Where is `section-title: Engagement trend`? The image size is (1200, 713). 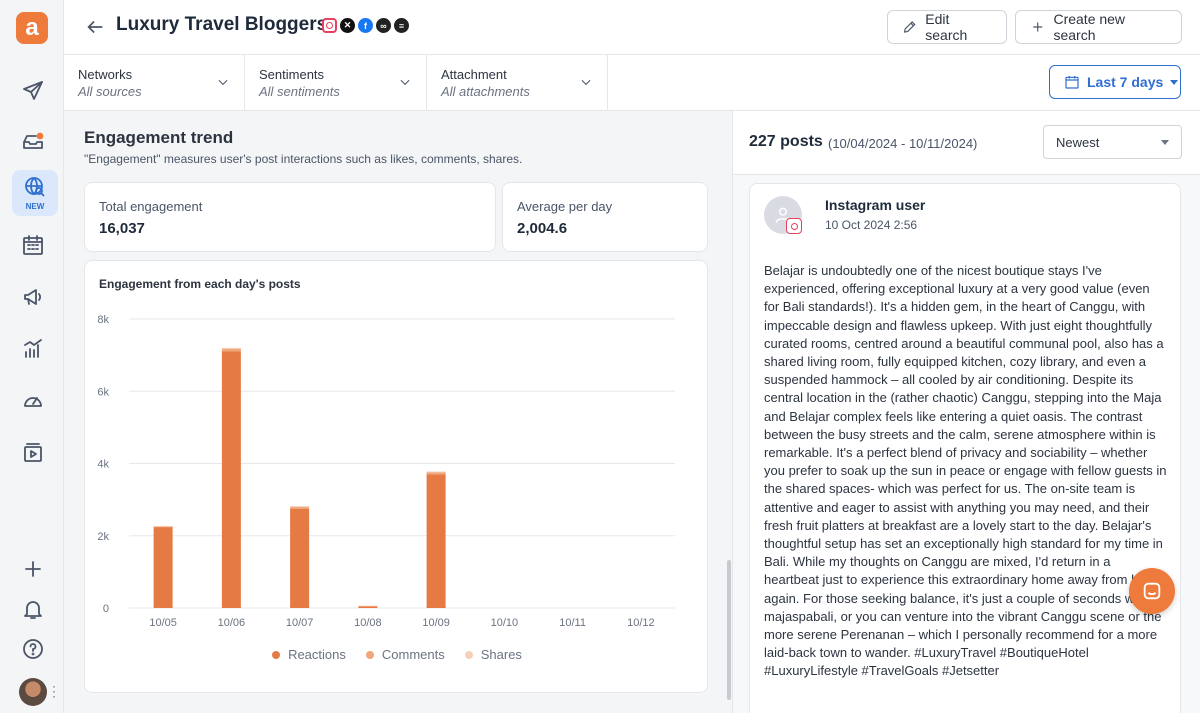
section-title: Engagement trend is located at coordinates (159, 137).